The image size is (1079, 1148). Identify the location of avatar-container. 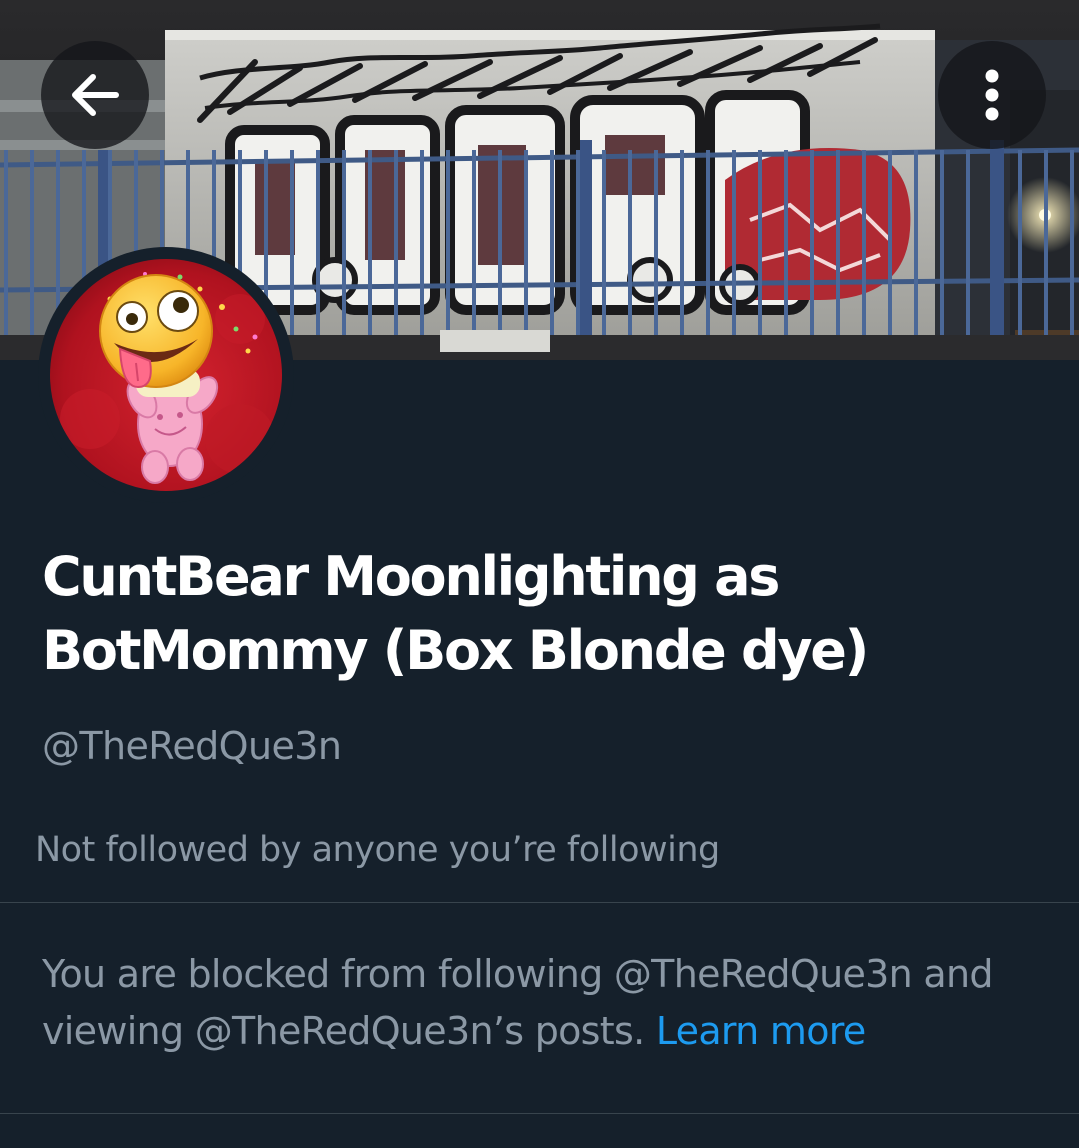
(166, 375).